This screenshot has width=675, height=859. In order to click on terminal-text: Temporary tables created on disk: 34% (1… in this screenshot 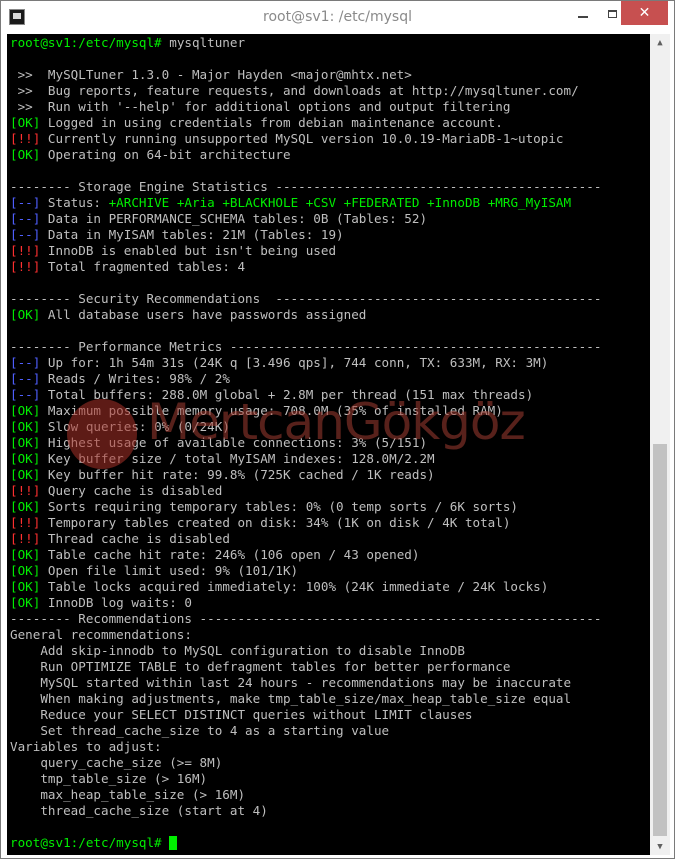, I will do `click(275, 522)`.